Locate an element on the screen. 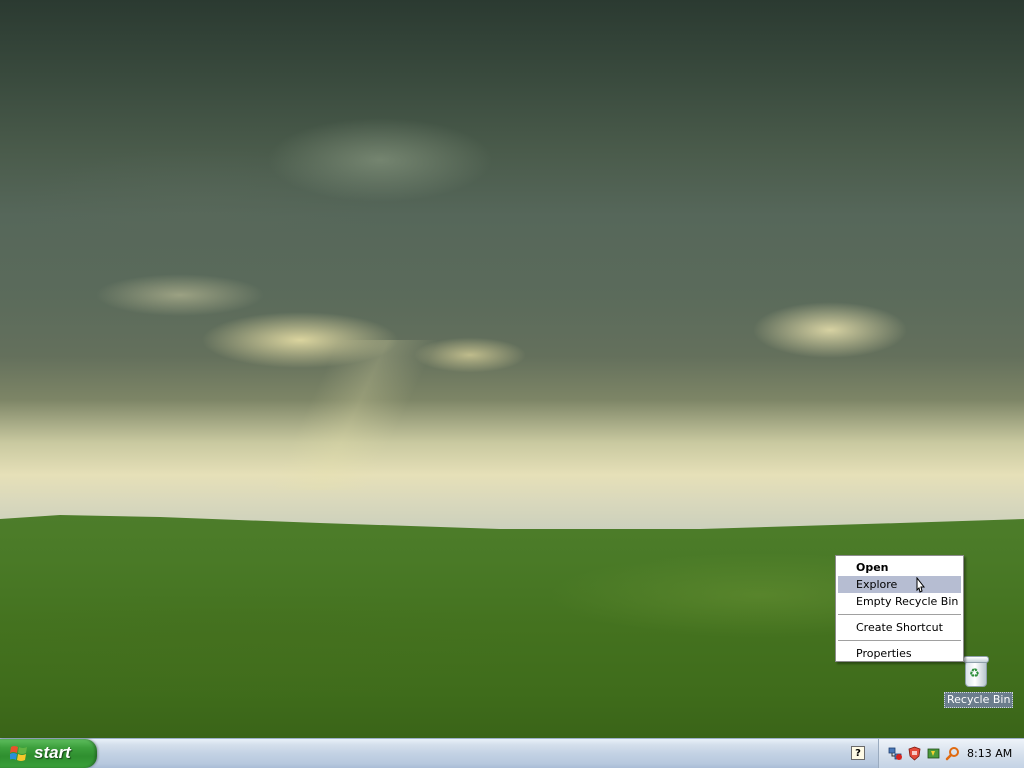 This screenshot has height=768, width=1024. menu-item-open: Open is located at coordinates (899, 567).